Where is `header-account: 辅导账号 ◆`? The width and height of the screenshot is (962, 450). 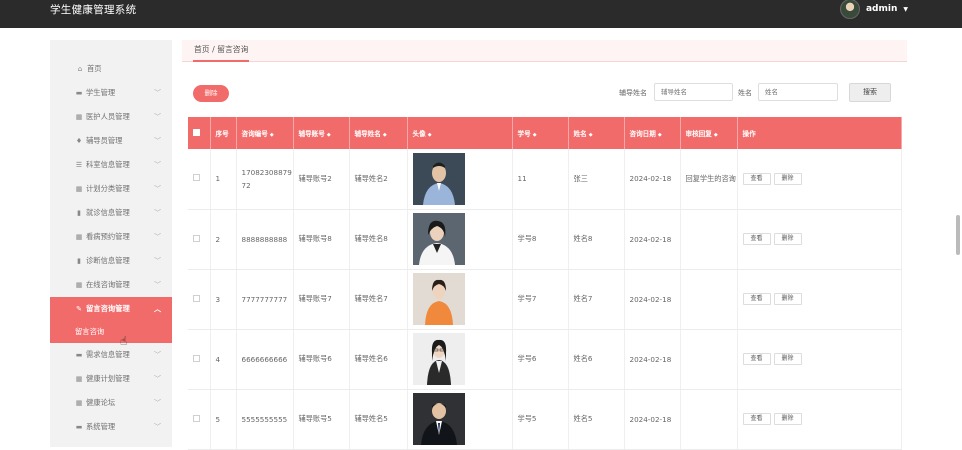
header-account: 辅导账号 ◆ is located at coordinates (321, 133).